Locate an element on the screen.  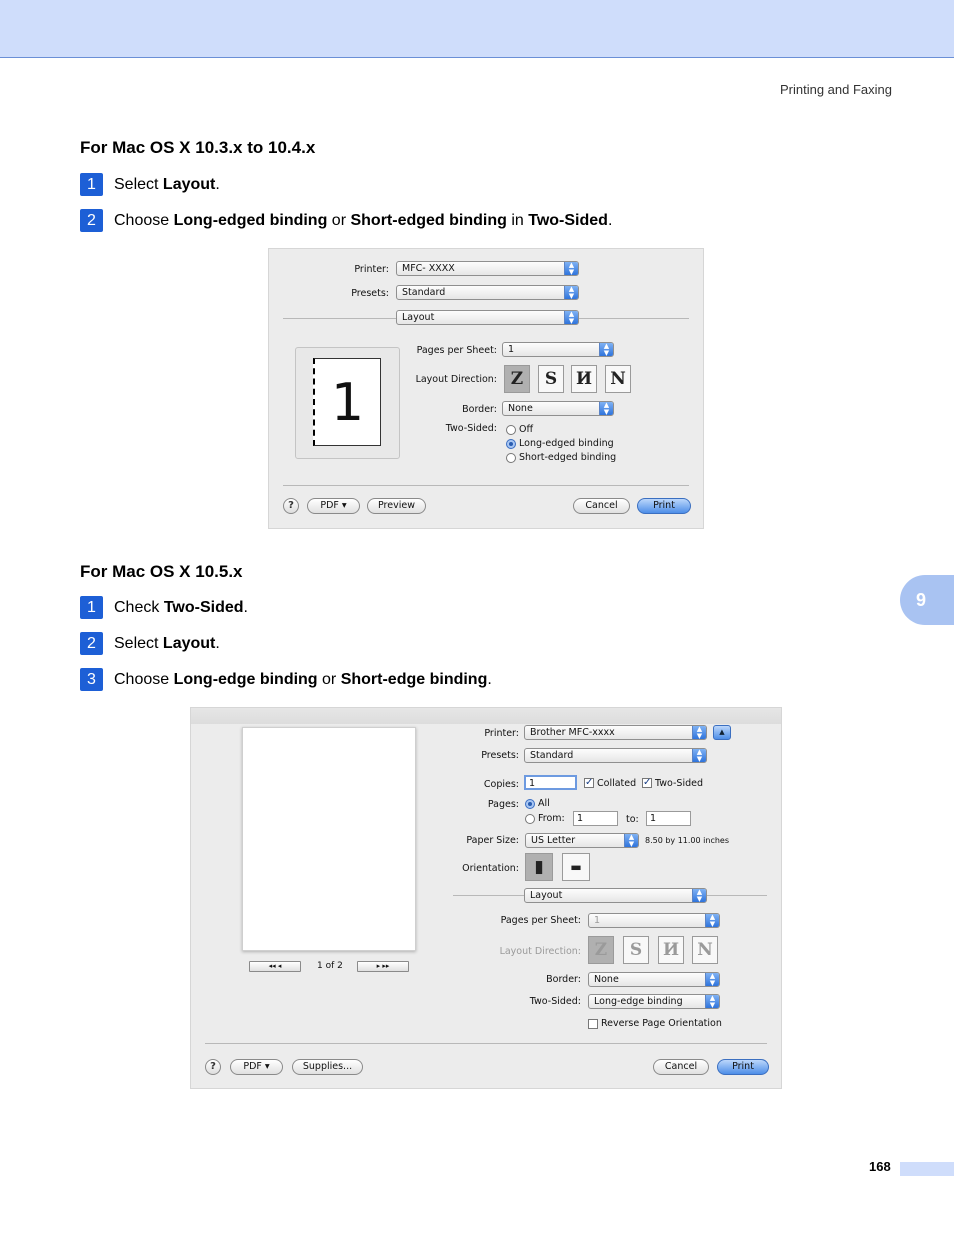
step-text: in is located at coordinates (517, 220).